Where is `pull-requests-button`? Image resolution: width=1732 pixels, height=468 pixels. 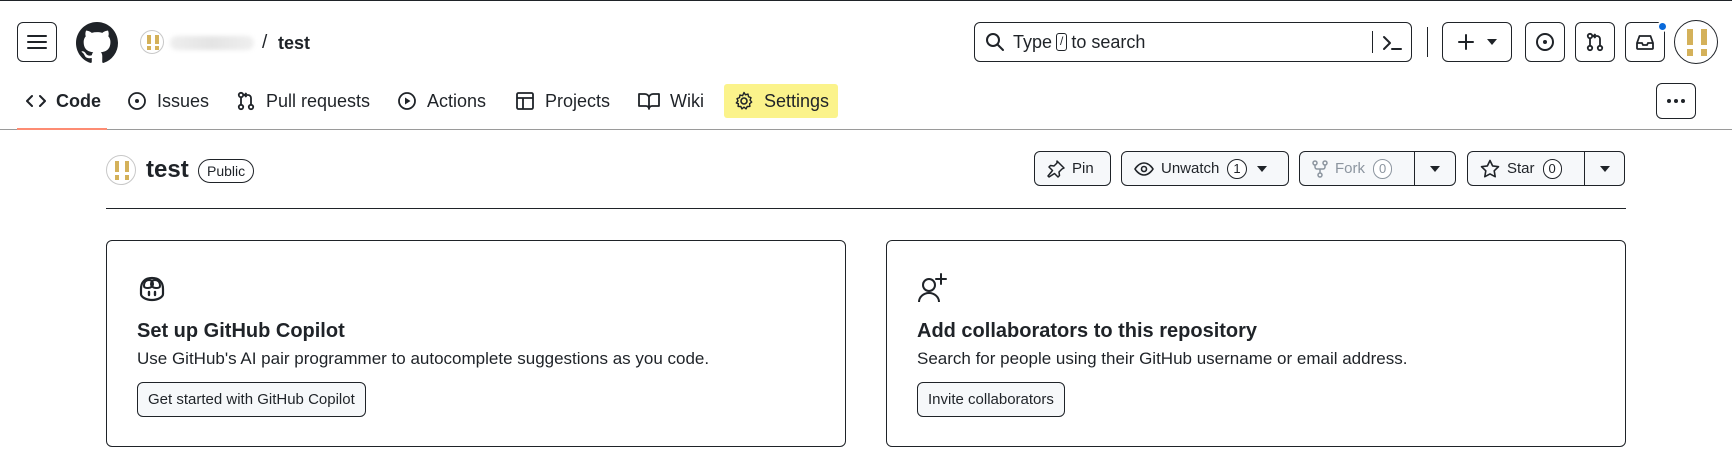 pull-requests-button is located at coordinates (1595, 42).